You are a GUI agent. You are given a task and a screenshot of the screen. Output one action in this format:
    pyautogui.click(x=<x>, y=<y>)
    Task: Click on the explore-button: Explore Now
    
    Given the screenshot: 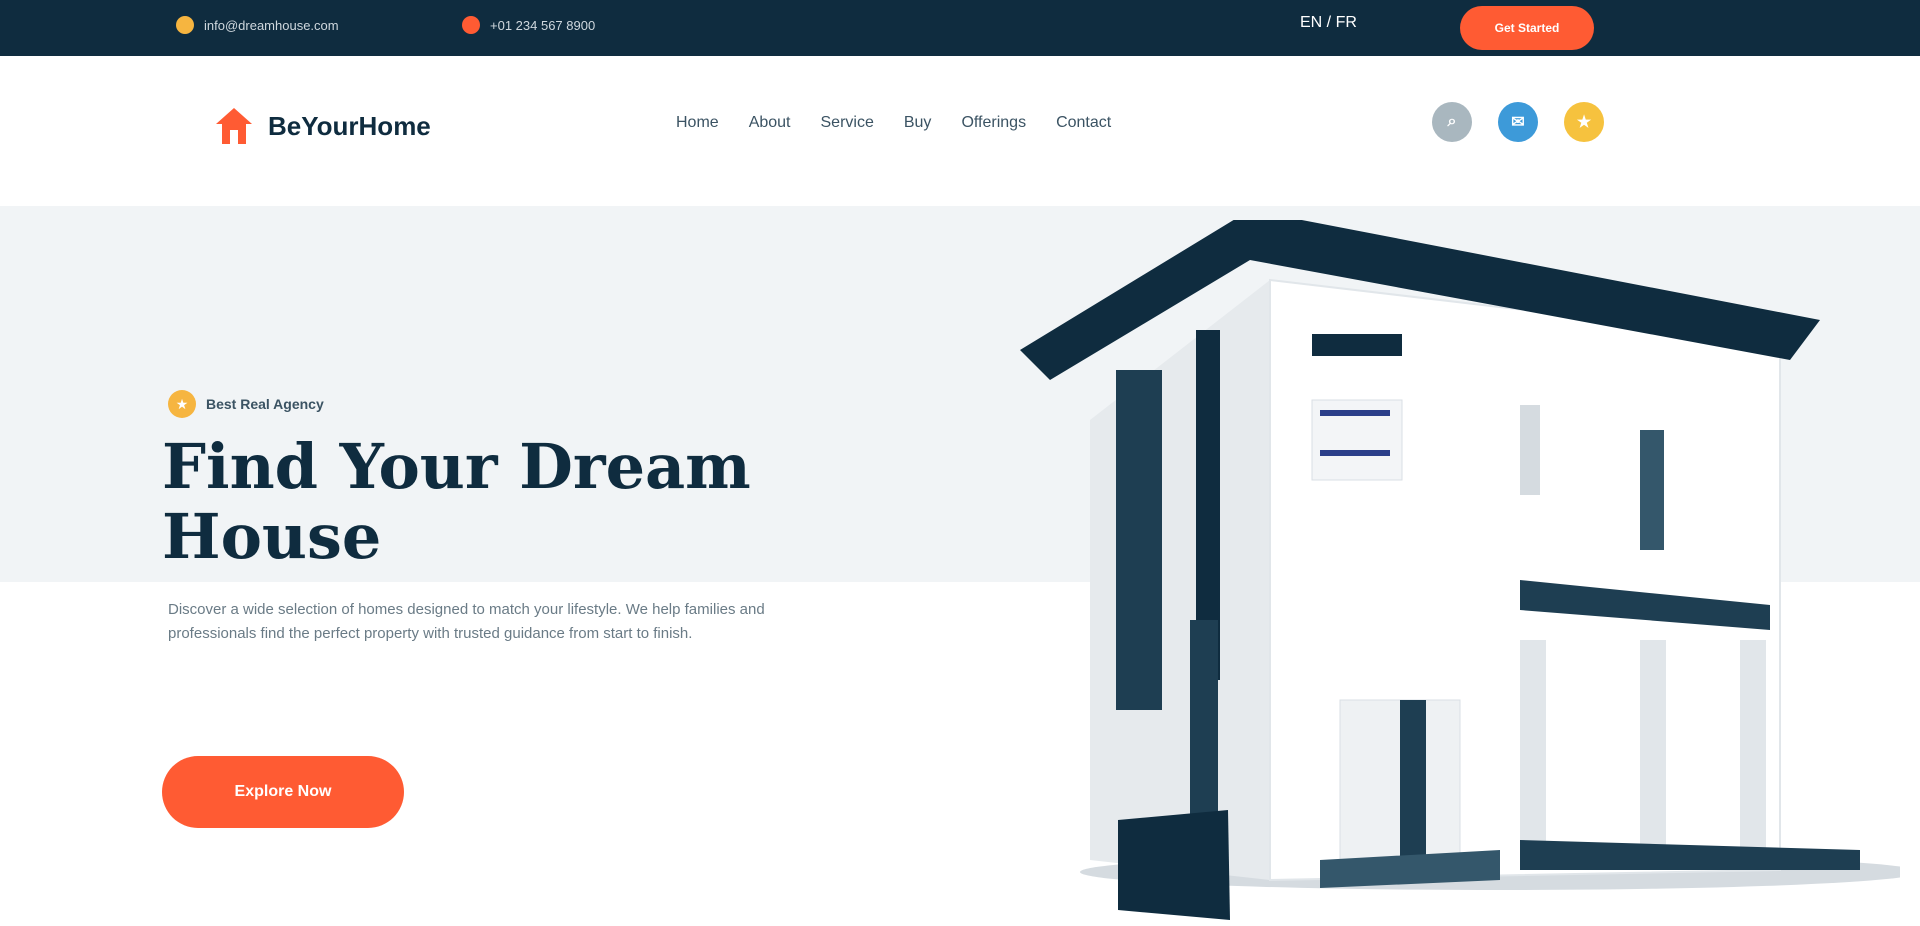 What is the action you would take?
    pyautogui.click(x=283, y=792)
    